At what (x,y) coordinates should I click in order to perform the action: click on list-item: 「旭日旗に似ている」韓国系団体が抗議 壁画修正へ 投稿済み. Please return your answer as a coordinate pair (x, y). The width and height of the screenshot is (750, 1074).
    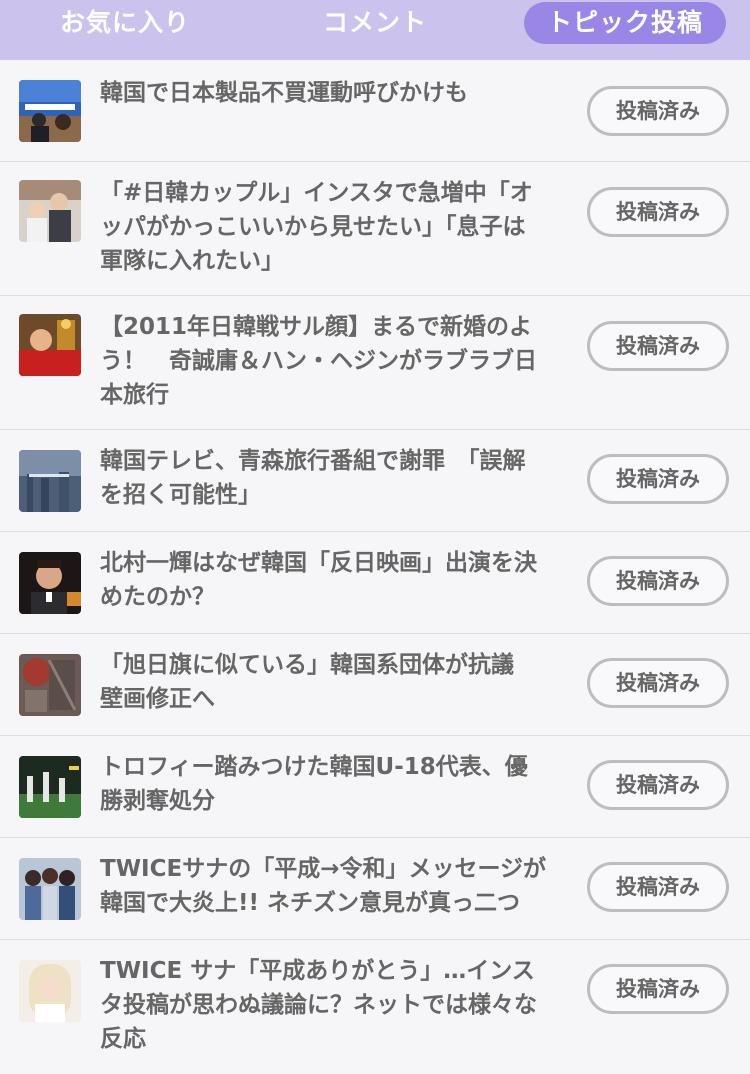
    Looking at the image, I should click on (375, 685).